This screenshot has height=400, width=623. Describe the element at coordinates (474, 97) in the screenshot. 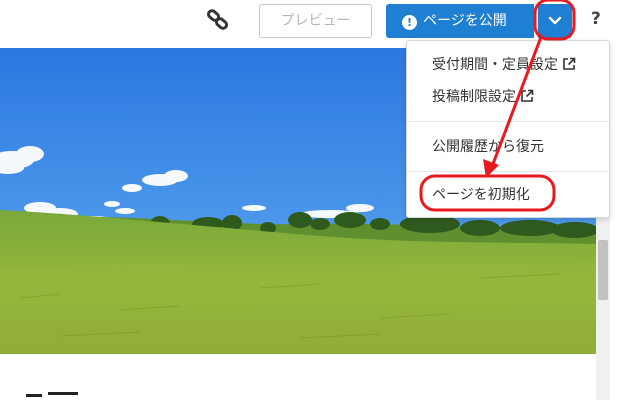

I see `menu-item-label: 投稿制限設定` at that location.